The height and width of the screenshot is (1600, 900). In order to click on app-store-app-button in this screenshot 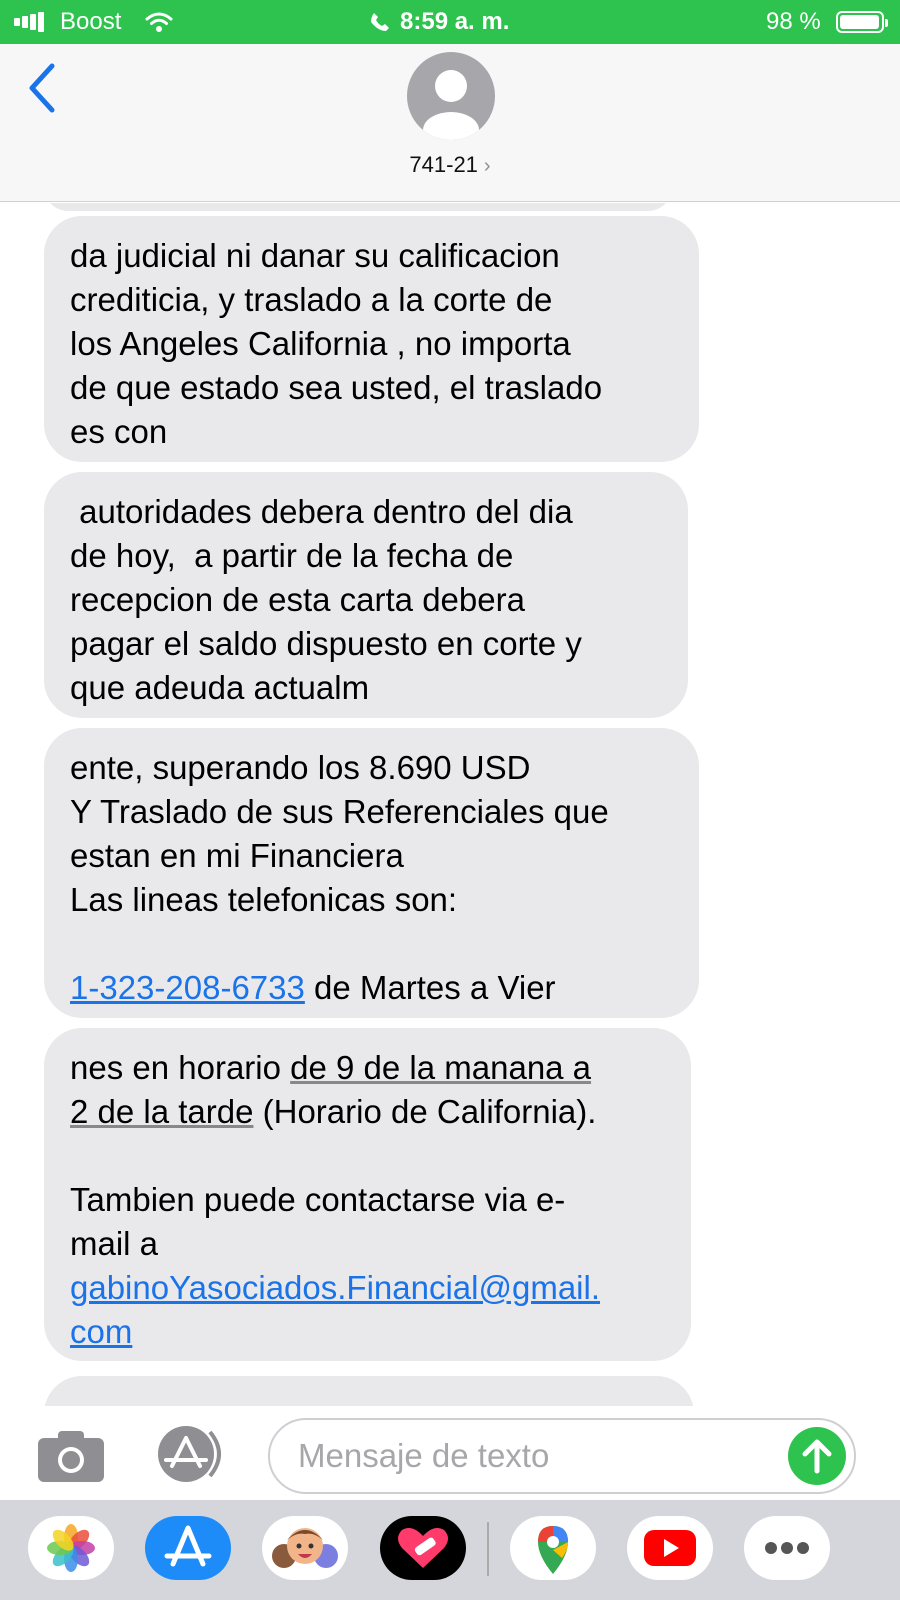, I will do `click(188, 1548)`.